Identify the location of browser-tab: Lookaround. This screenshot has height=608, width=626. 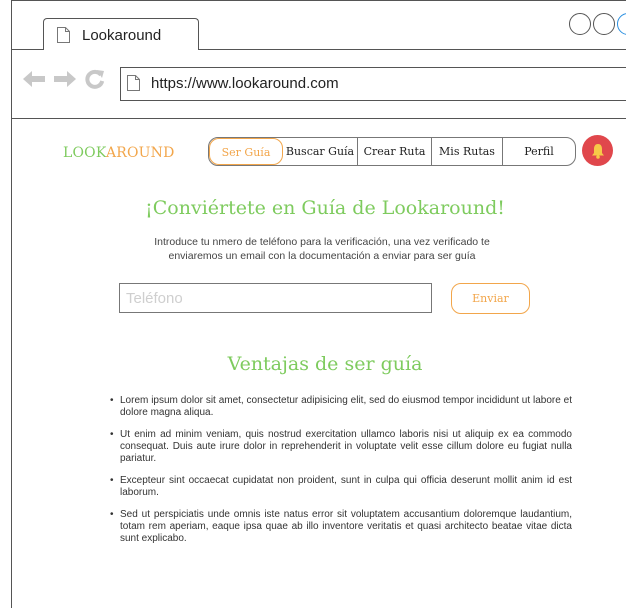
(121, 34).